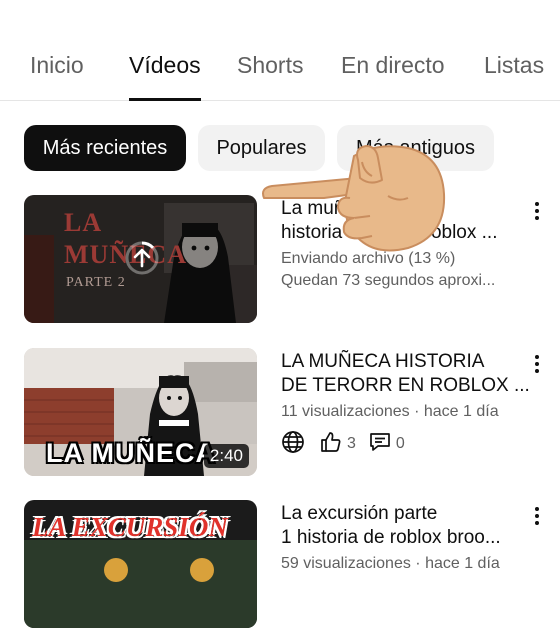 Image resolution: width=560 pixels, height=630 pixels. Describe the element at coordinates (293, 444) in the screenshot. I see `globe-icon` at that location.